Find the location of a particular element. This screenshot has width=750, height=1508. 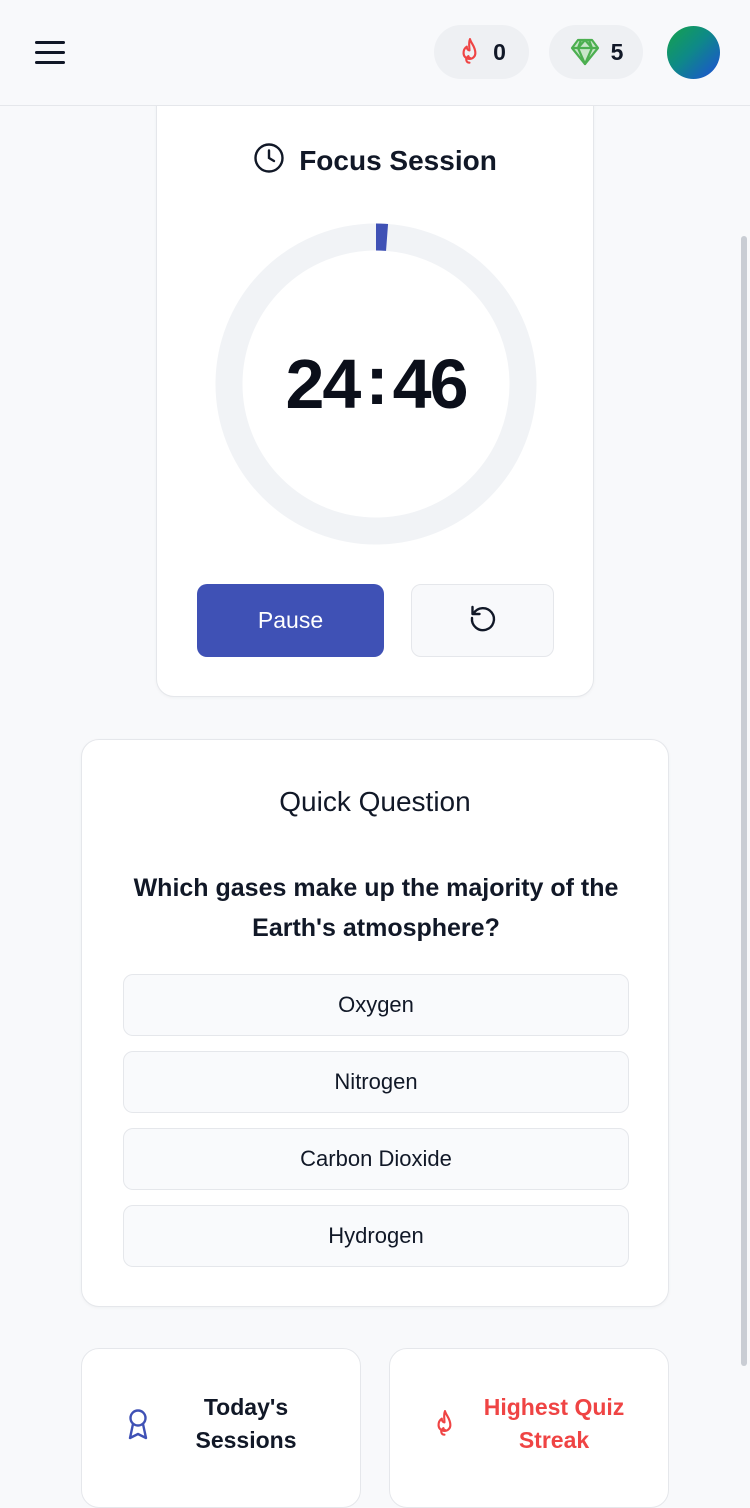

hamburger-menu-icon is located at coordinates (50, 53).